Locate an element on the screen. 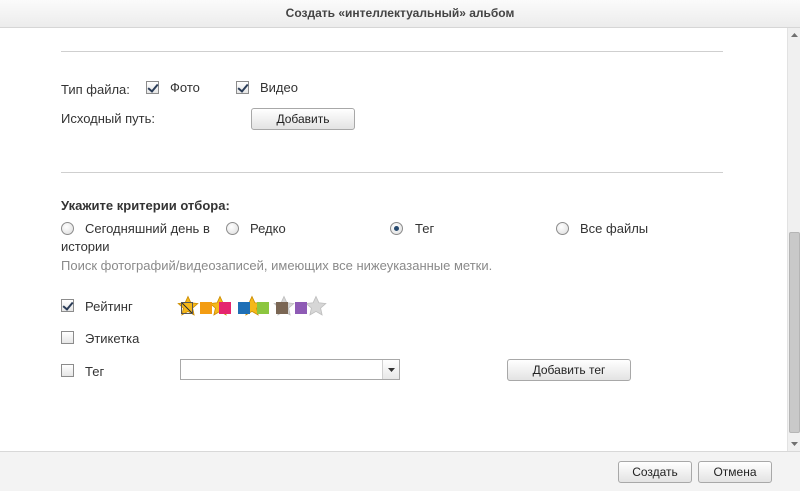  cancel-button: Отмена is located at coordinates (735, 472).